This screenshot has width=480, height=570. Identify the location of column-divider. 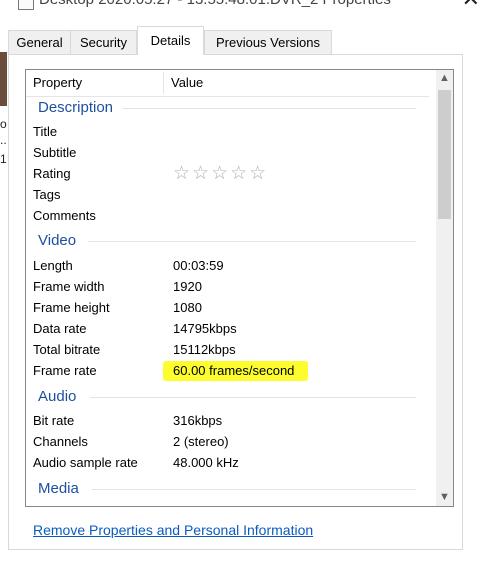
(163, 83).